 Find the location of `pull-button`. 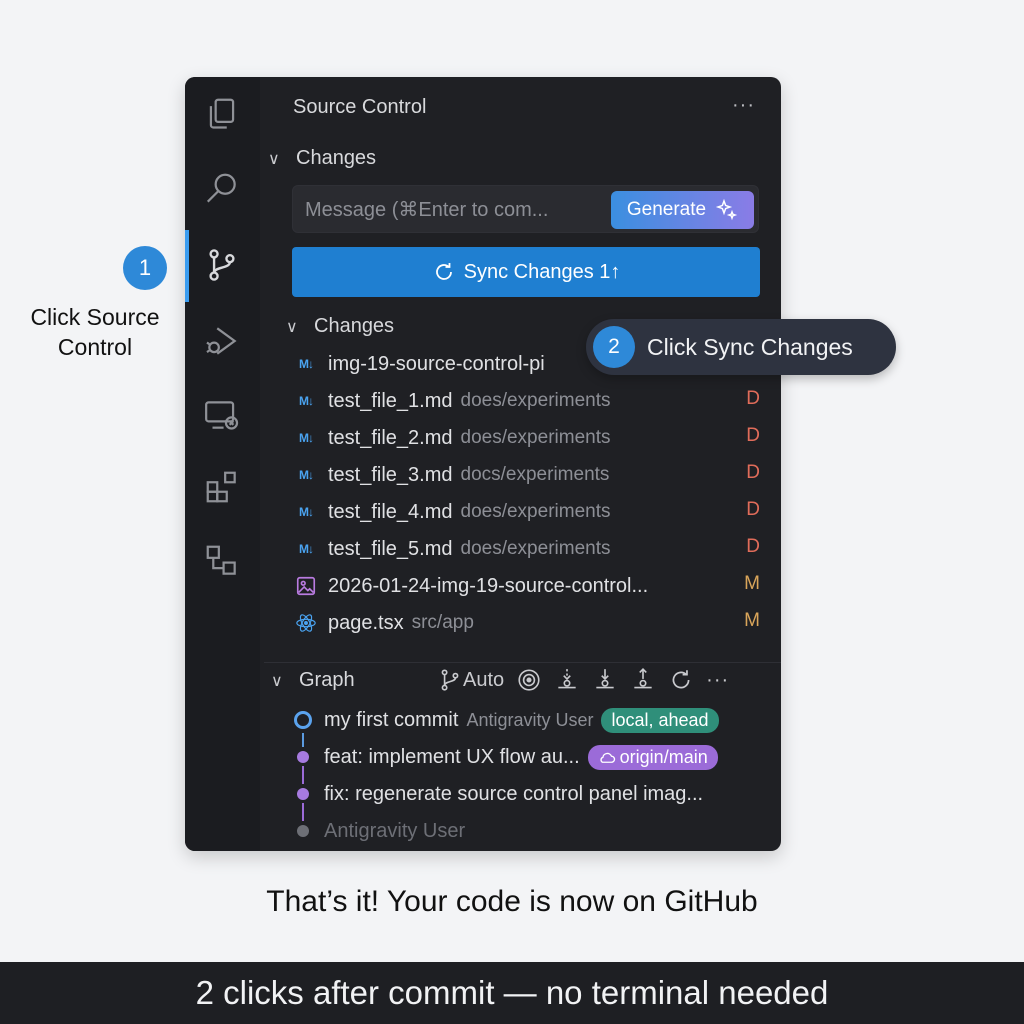

pull-button is located at coordinates (605, 680).